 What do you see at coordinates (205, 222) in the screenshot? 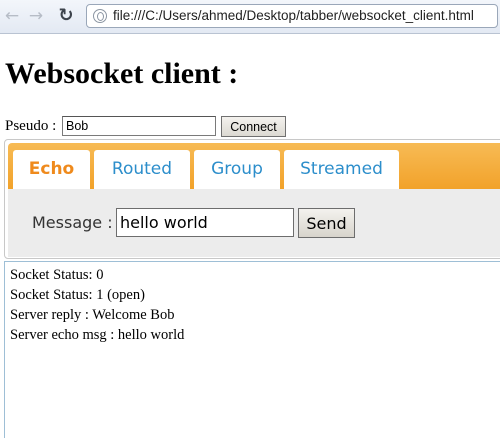
I see `message-input` at bounding box center [205, 222].